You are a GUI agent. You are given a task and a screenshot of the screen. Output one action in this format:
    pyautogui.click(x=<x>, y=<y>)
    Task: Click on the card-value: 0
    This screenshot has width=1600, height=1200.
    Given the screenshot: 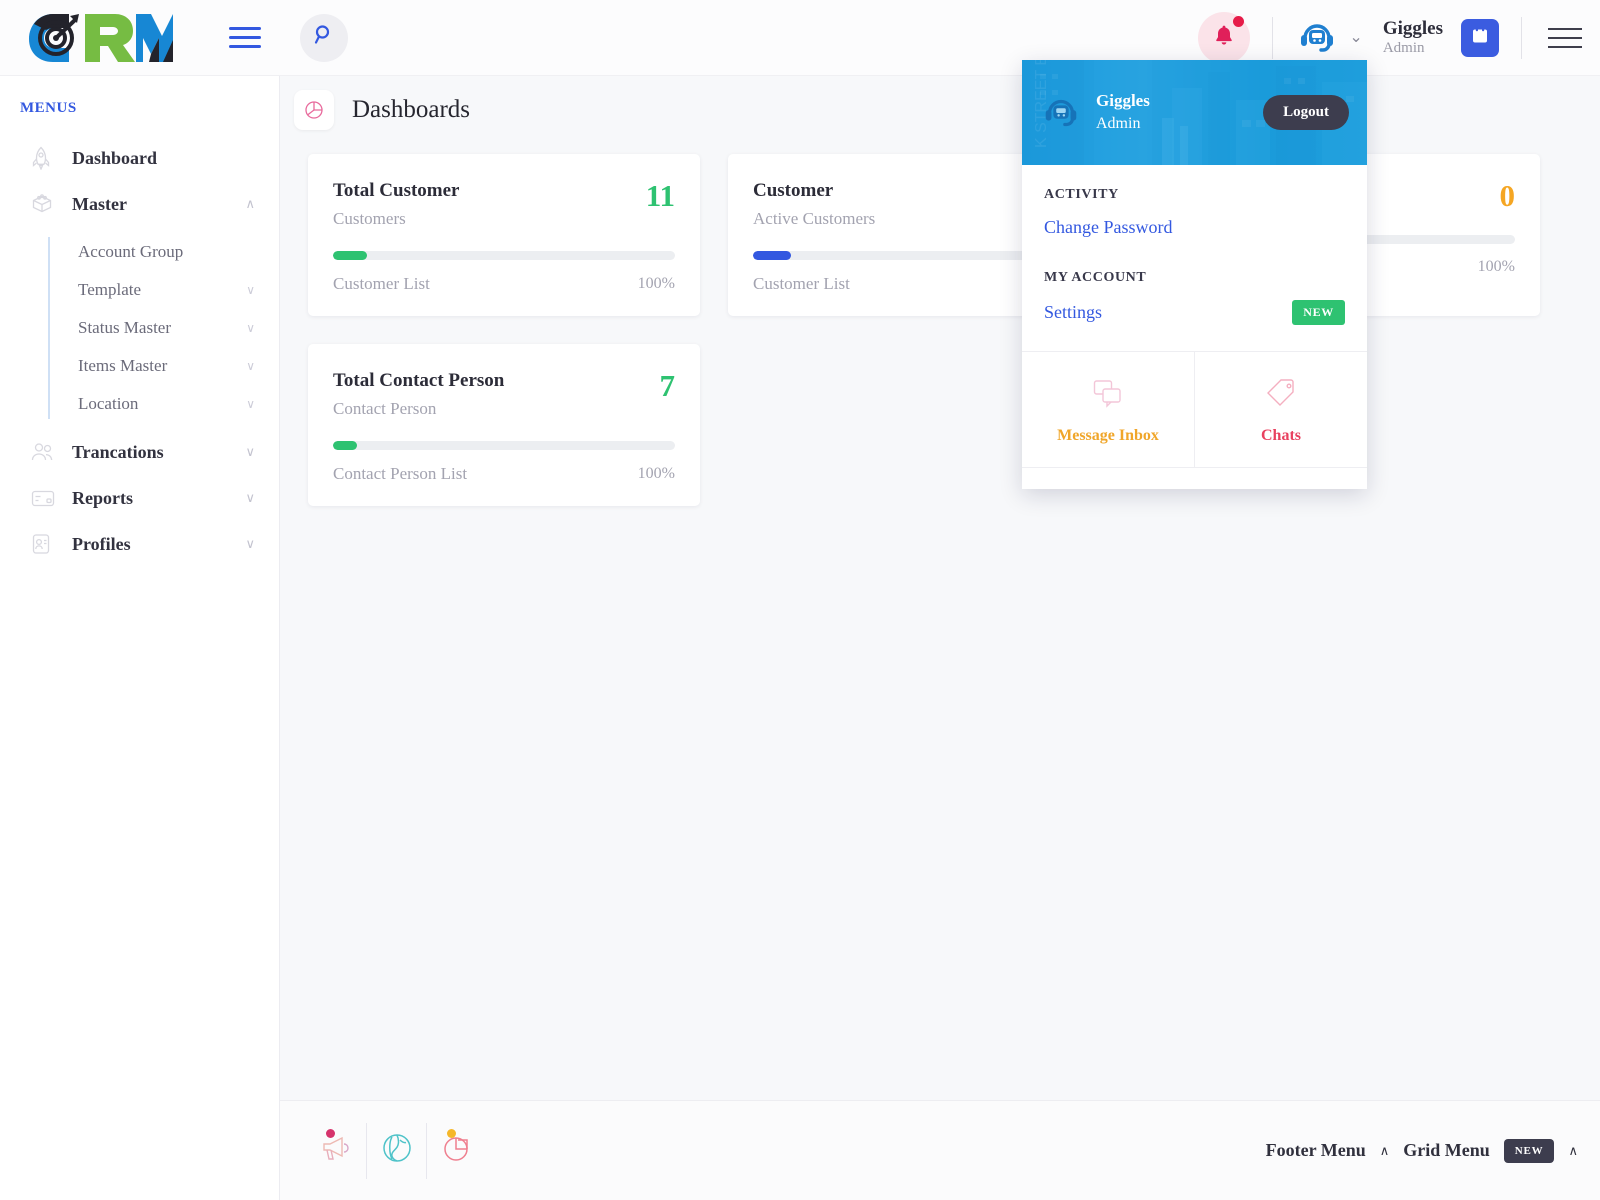 What is the action you would take?
    pyautogui.click(x=1507, y=195)
    